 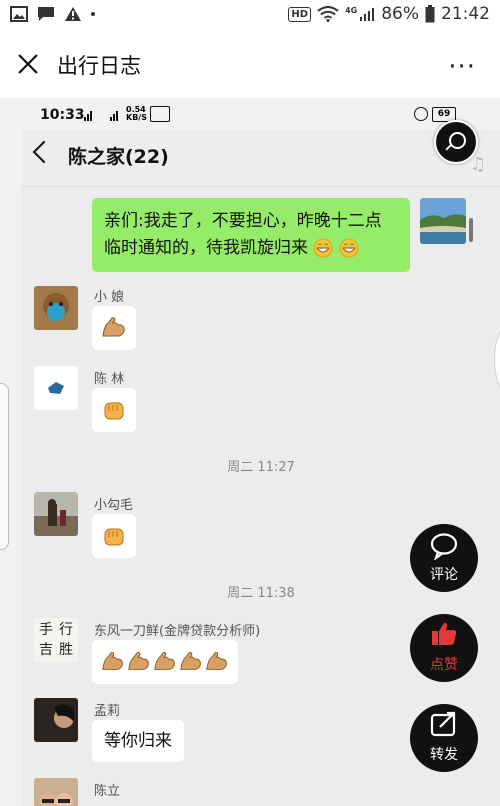 I want to click on sender-name: 小勾毛, so click(x=114, y=505).